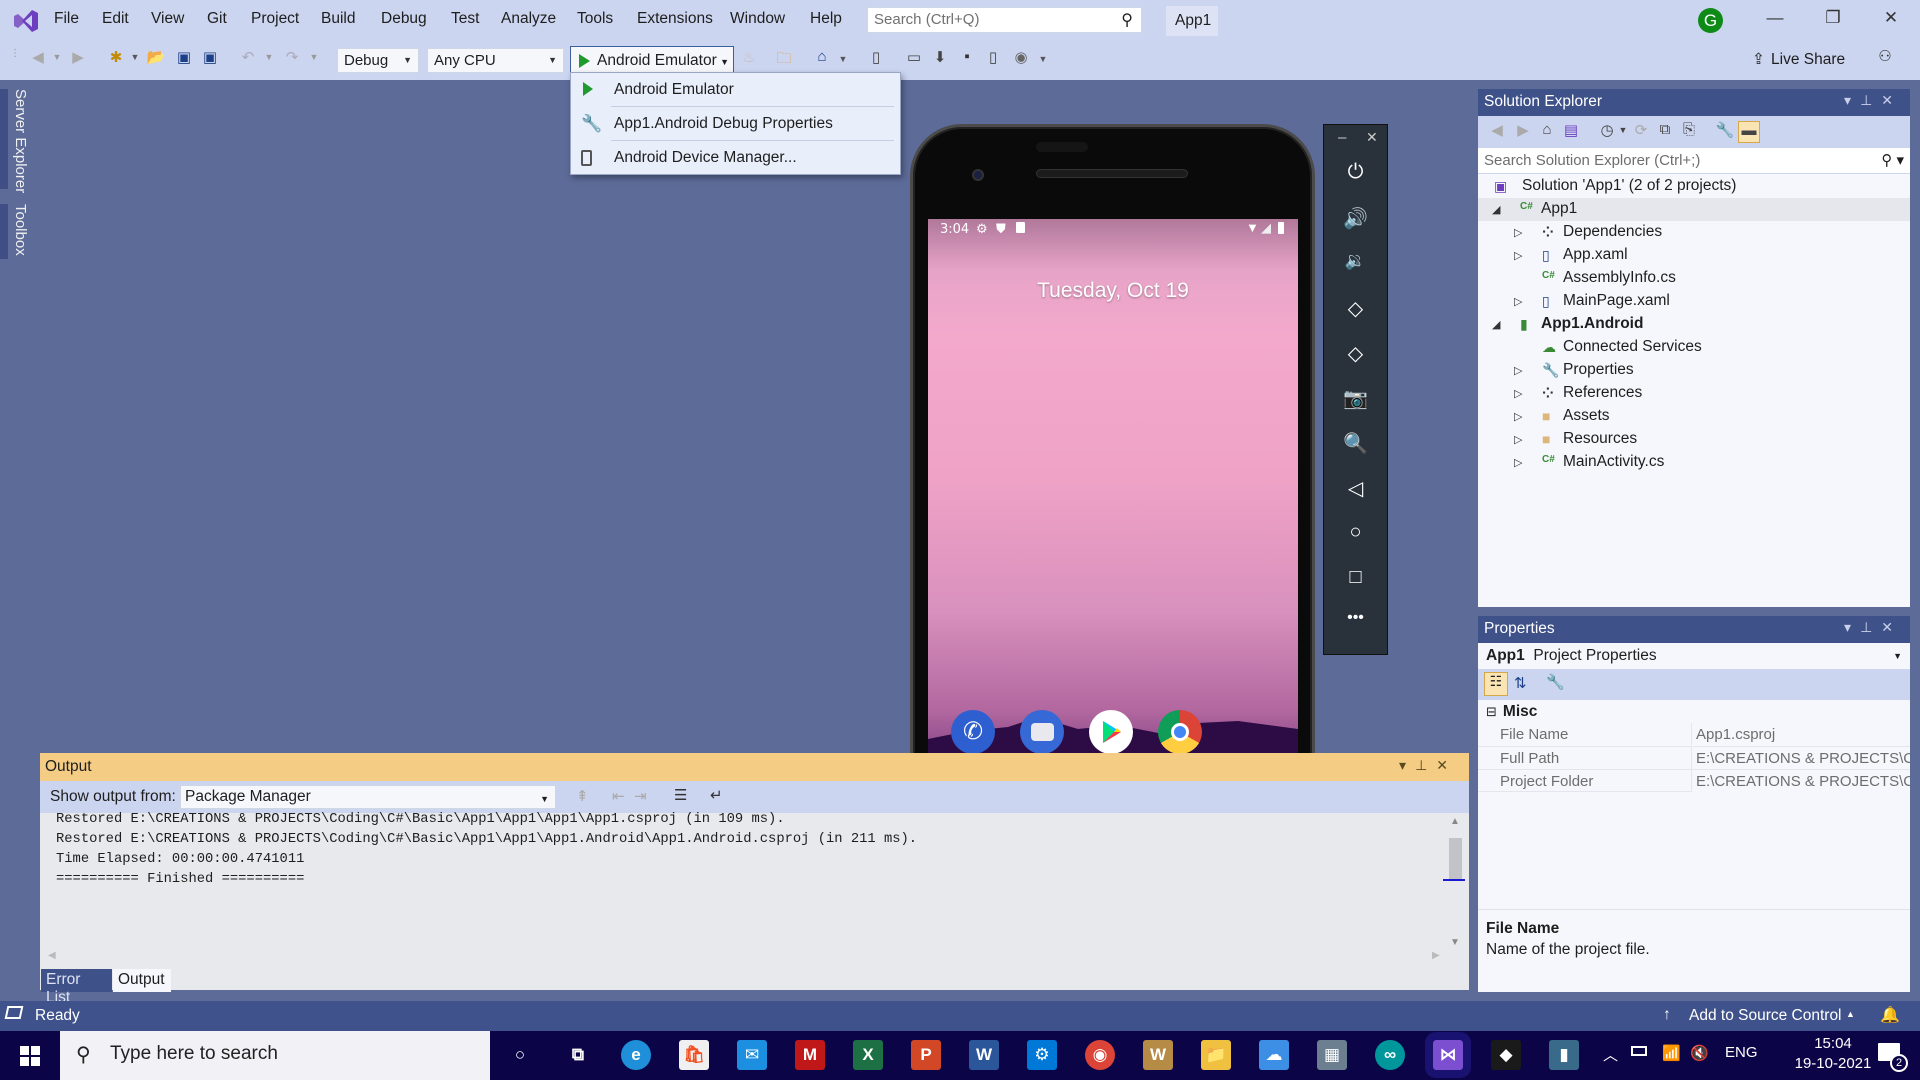 This screenshot has width=1920, height=1080. What do you see at coordinates (1833, 1053) in the screenshot?
I see `taskbar-clock: 15:04 19-10-2021` at bounding box center [1833, 1053].